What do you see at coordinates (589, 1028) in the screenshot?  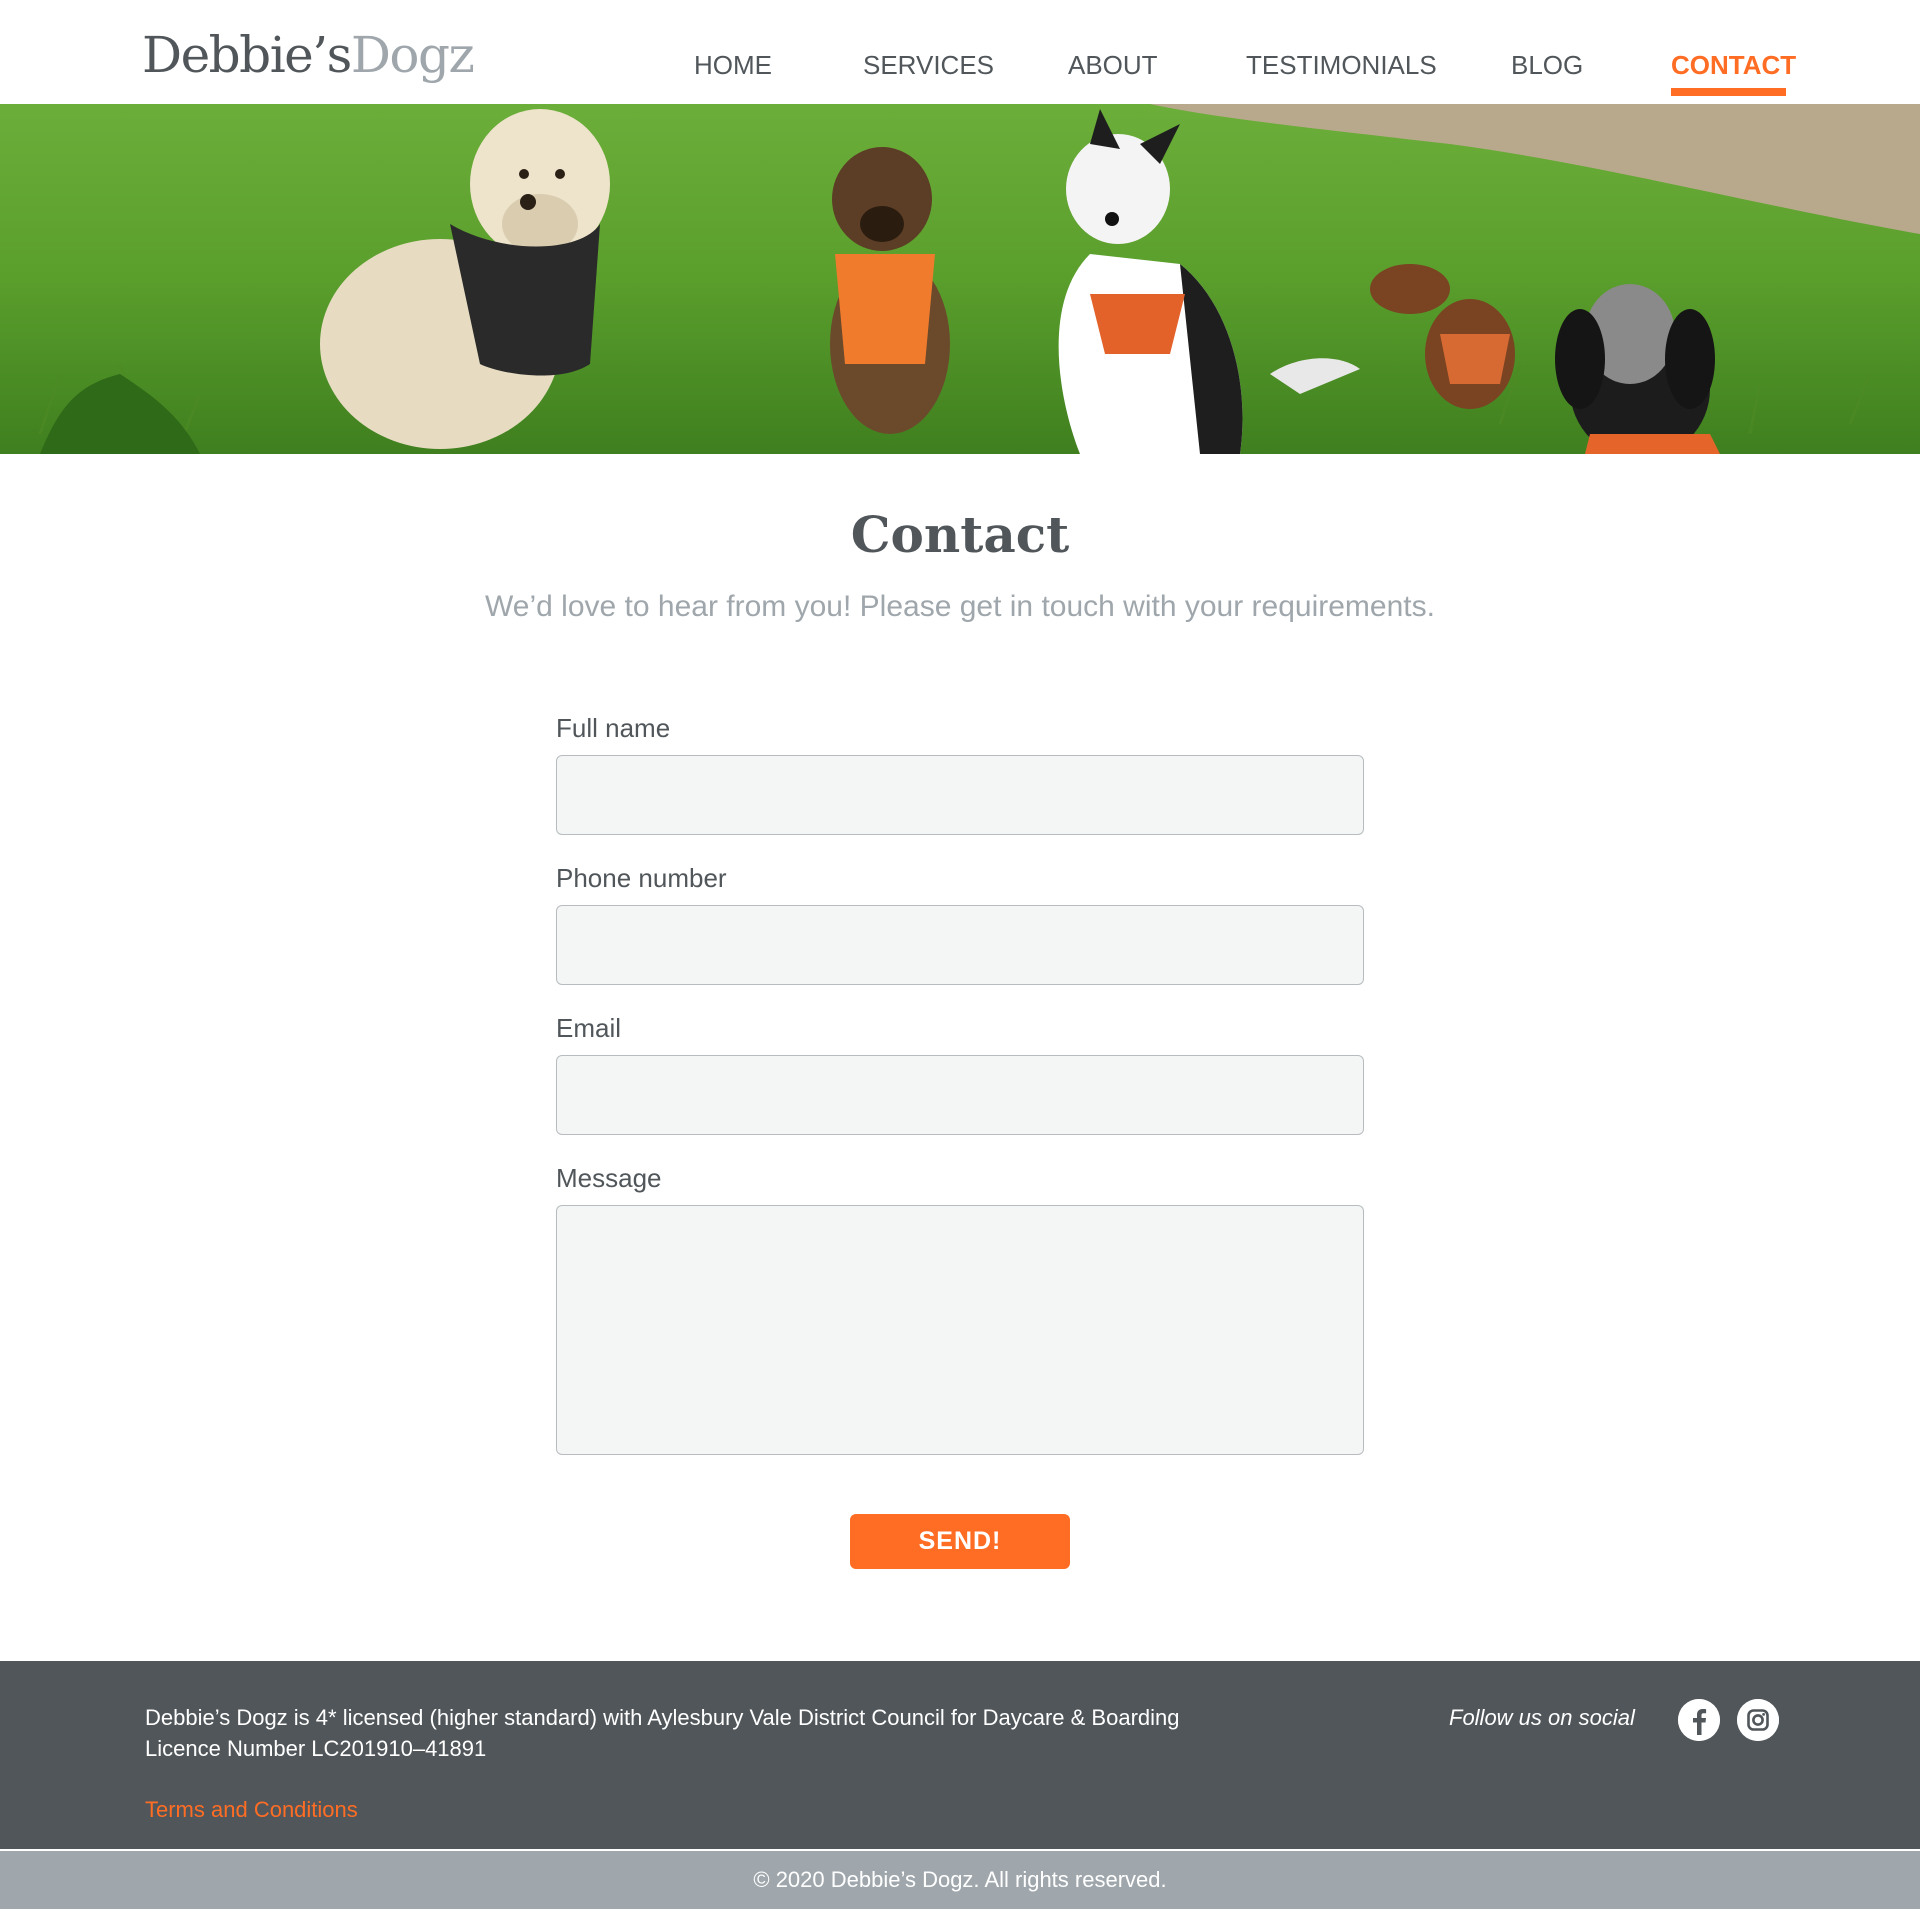 I see `email-label: Email` at bounding box center [589, 1028].